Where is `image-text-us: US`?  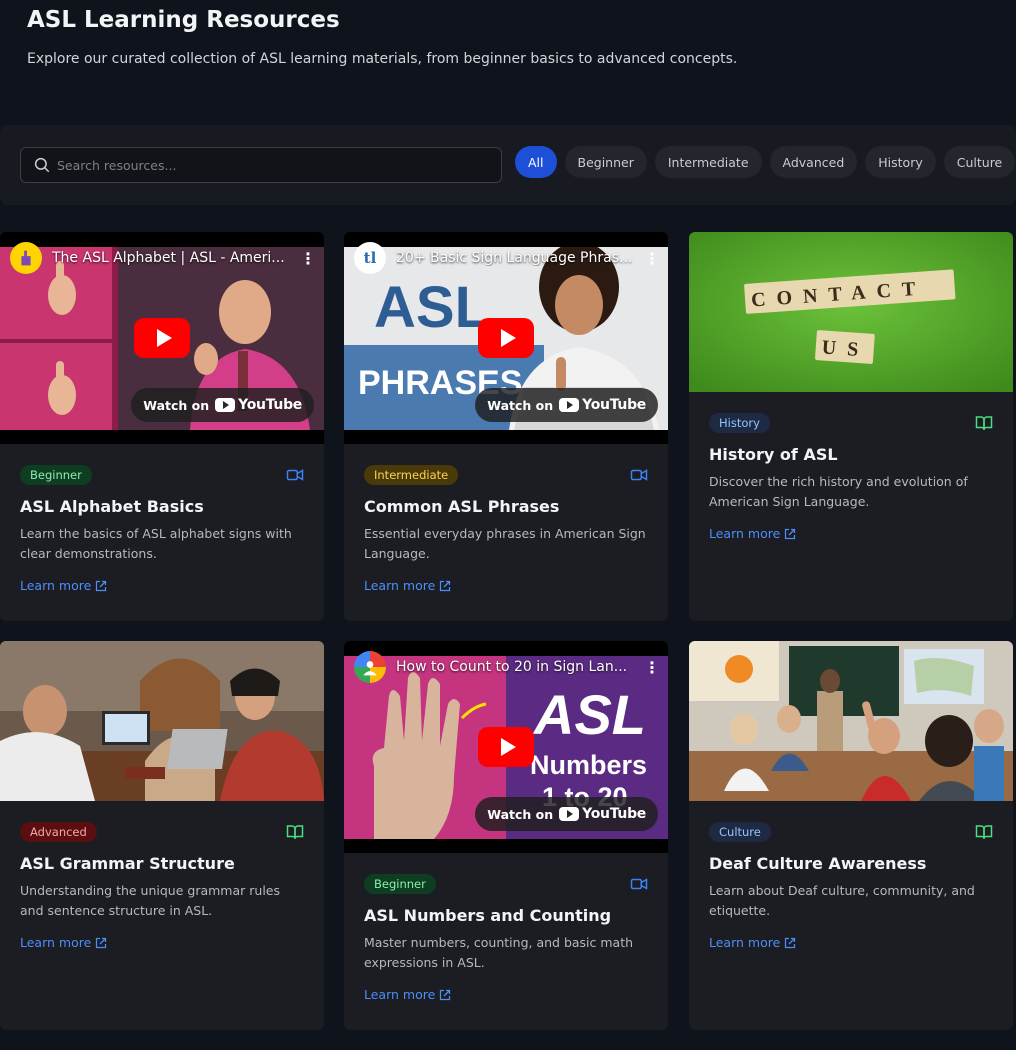 image-text-us: US is located at coordinates (845, 348).